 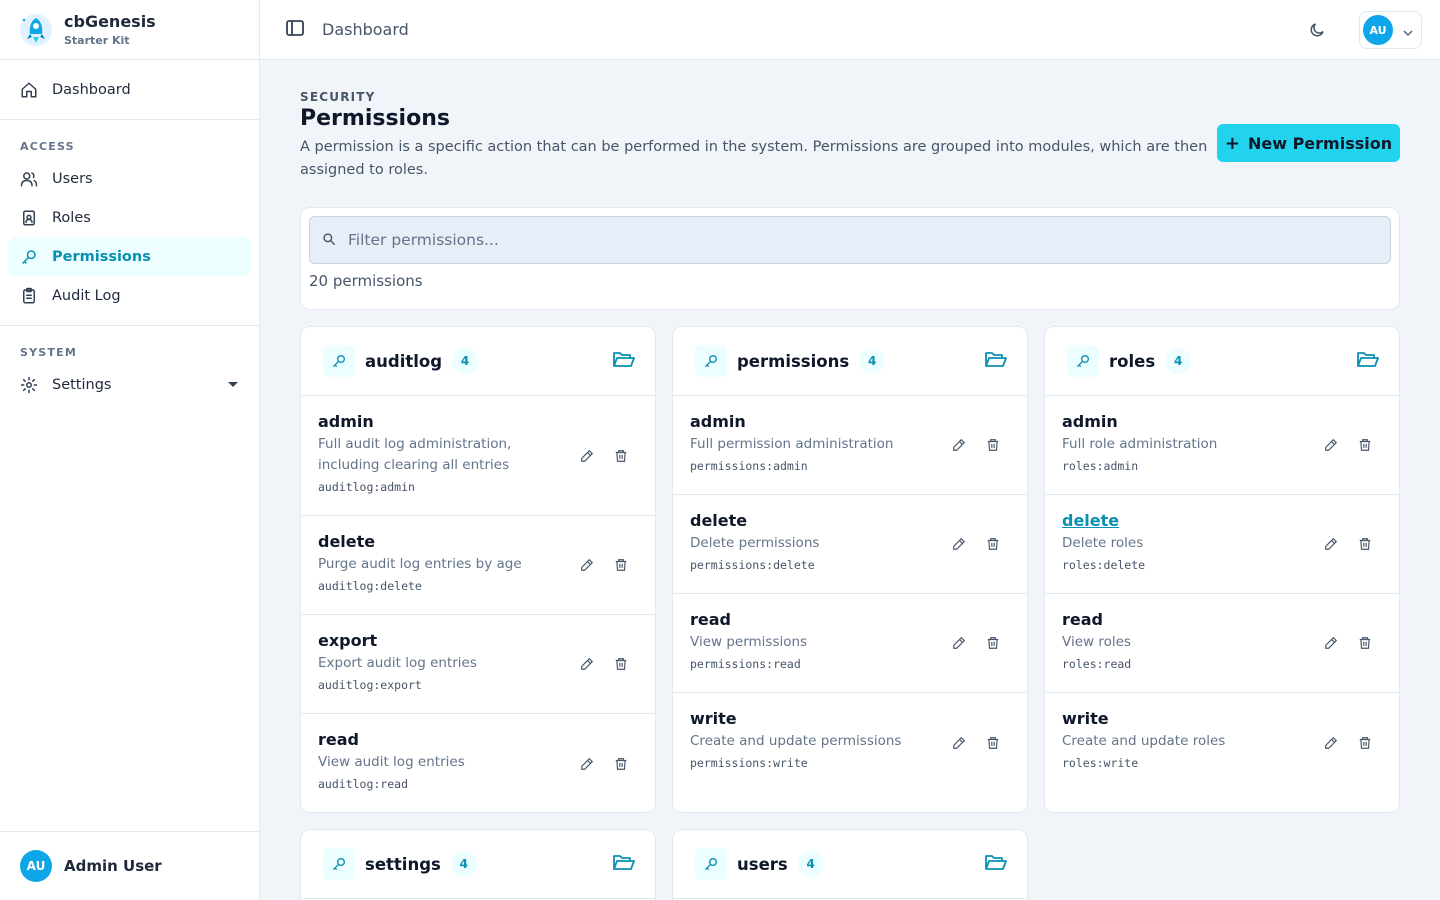 I want to click on permission-name: export, so click(x=348, y=640).